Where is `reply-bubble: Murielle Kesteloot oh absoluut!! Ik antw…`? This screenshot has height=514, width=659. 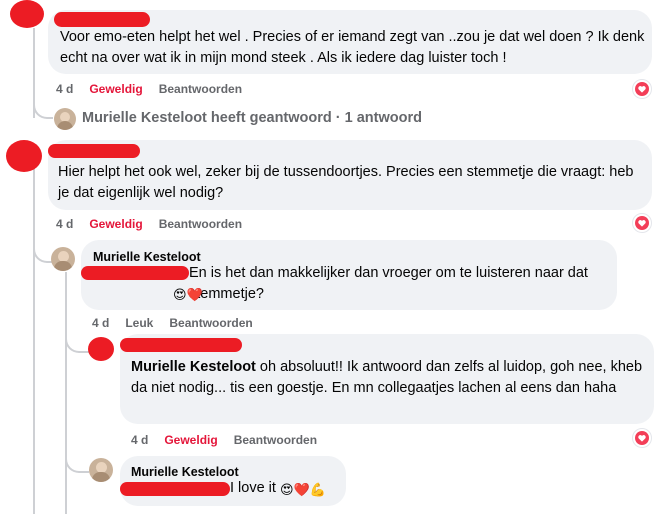
reply-bubble: Murielle Kesteloot oh absoluut!! Ik antw… is located at coordinates (387, 379).